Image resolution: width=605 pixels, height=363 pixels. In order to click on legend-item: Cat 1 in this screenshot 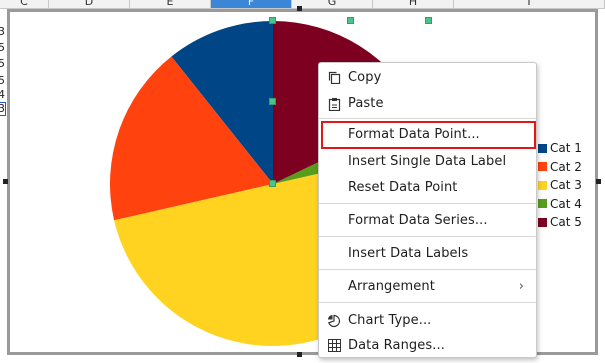, I will do `click(560, 148)`.